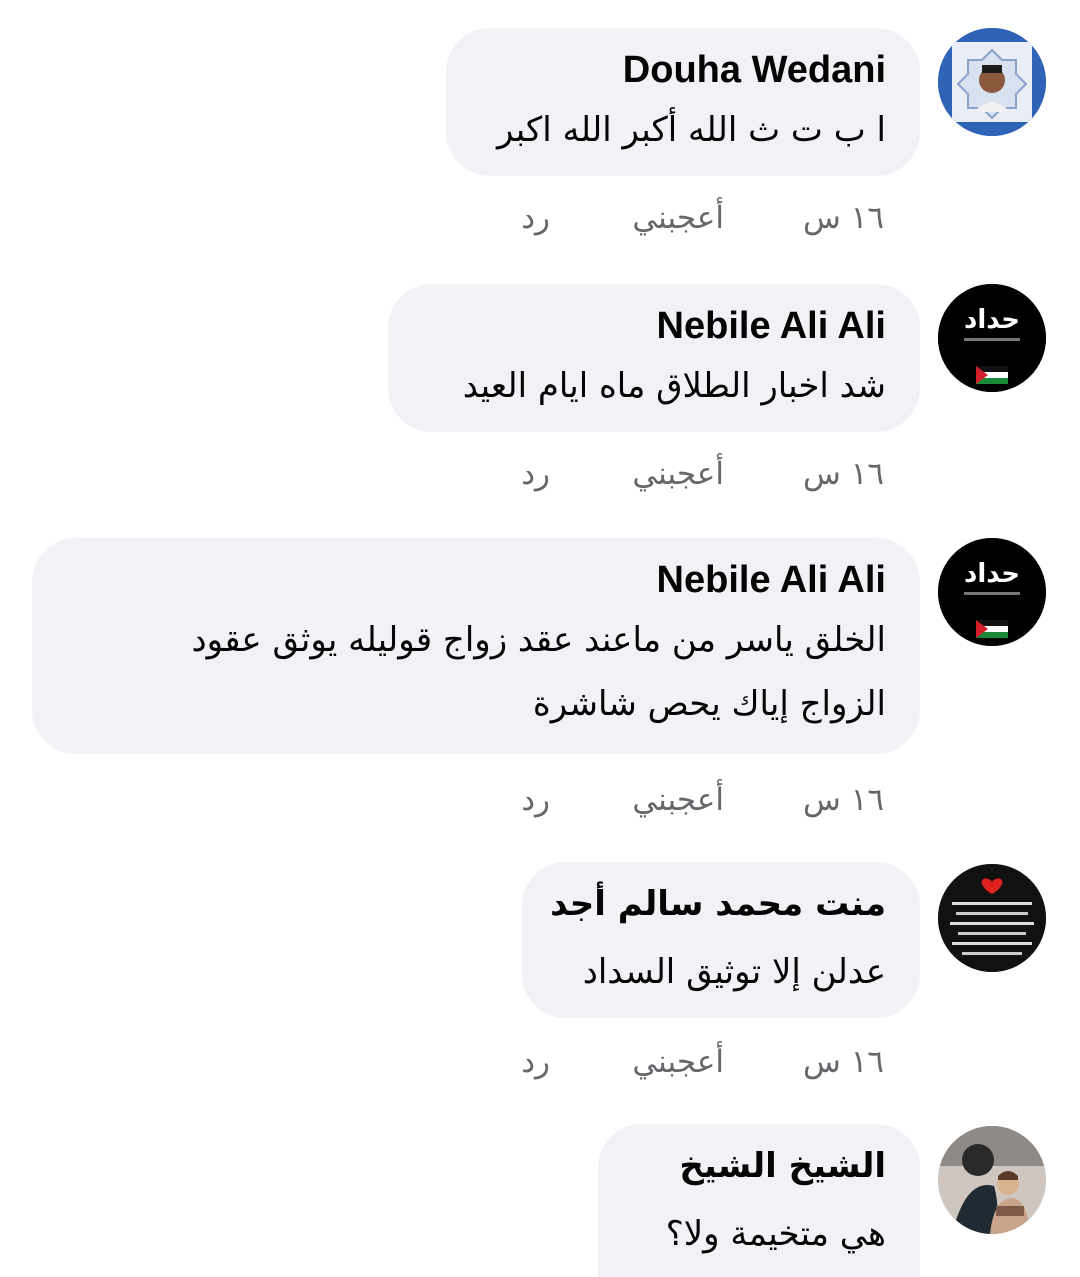  Describe the element at coordinates (775, 1234) in the screenshot. I see `comment-text: هي متخيمة ولا؟` at that location.